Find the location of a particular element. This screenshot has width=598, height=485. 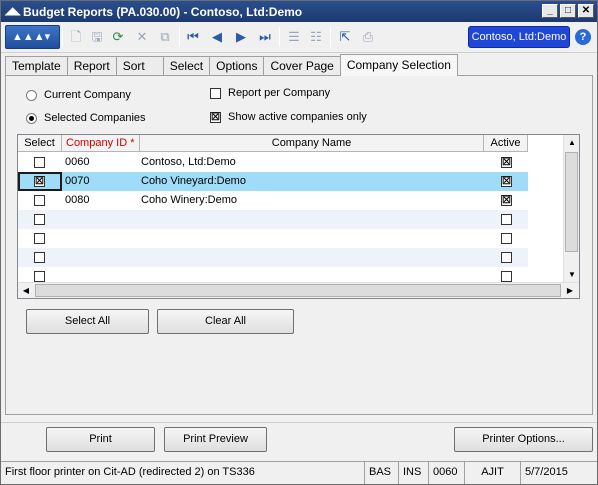

vertical-scrollbar: ▲ ▼ is located at coordinates (571, 209).